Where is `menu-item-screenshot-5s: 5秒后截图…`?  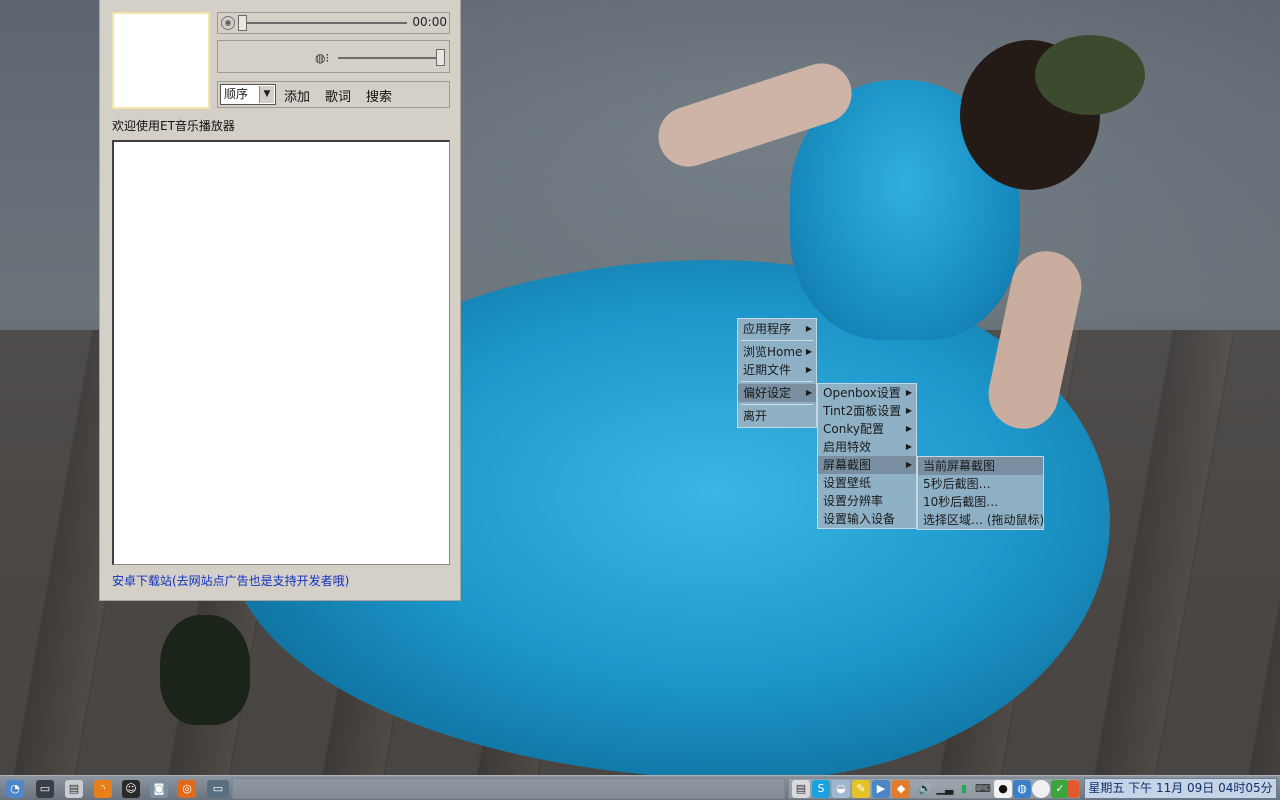
menu-item-screenshot-5s: 5秒后截图… is located at coordinates (980, 484).